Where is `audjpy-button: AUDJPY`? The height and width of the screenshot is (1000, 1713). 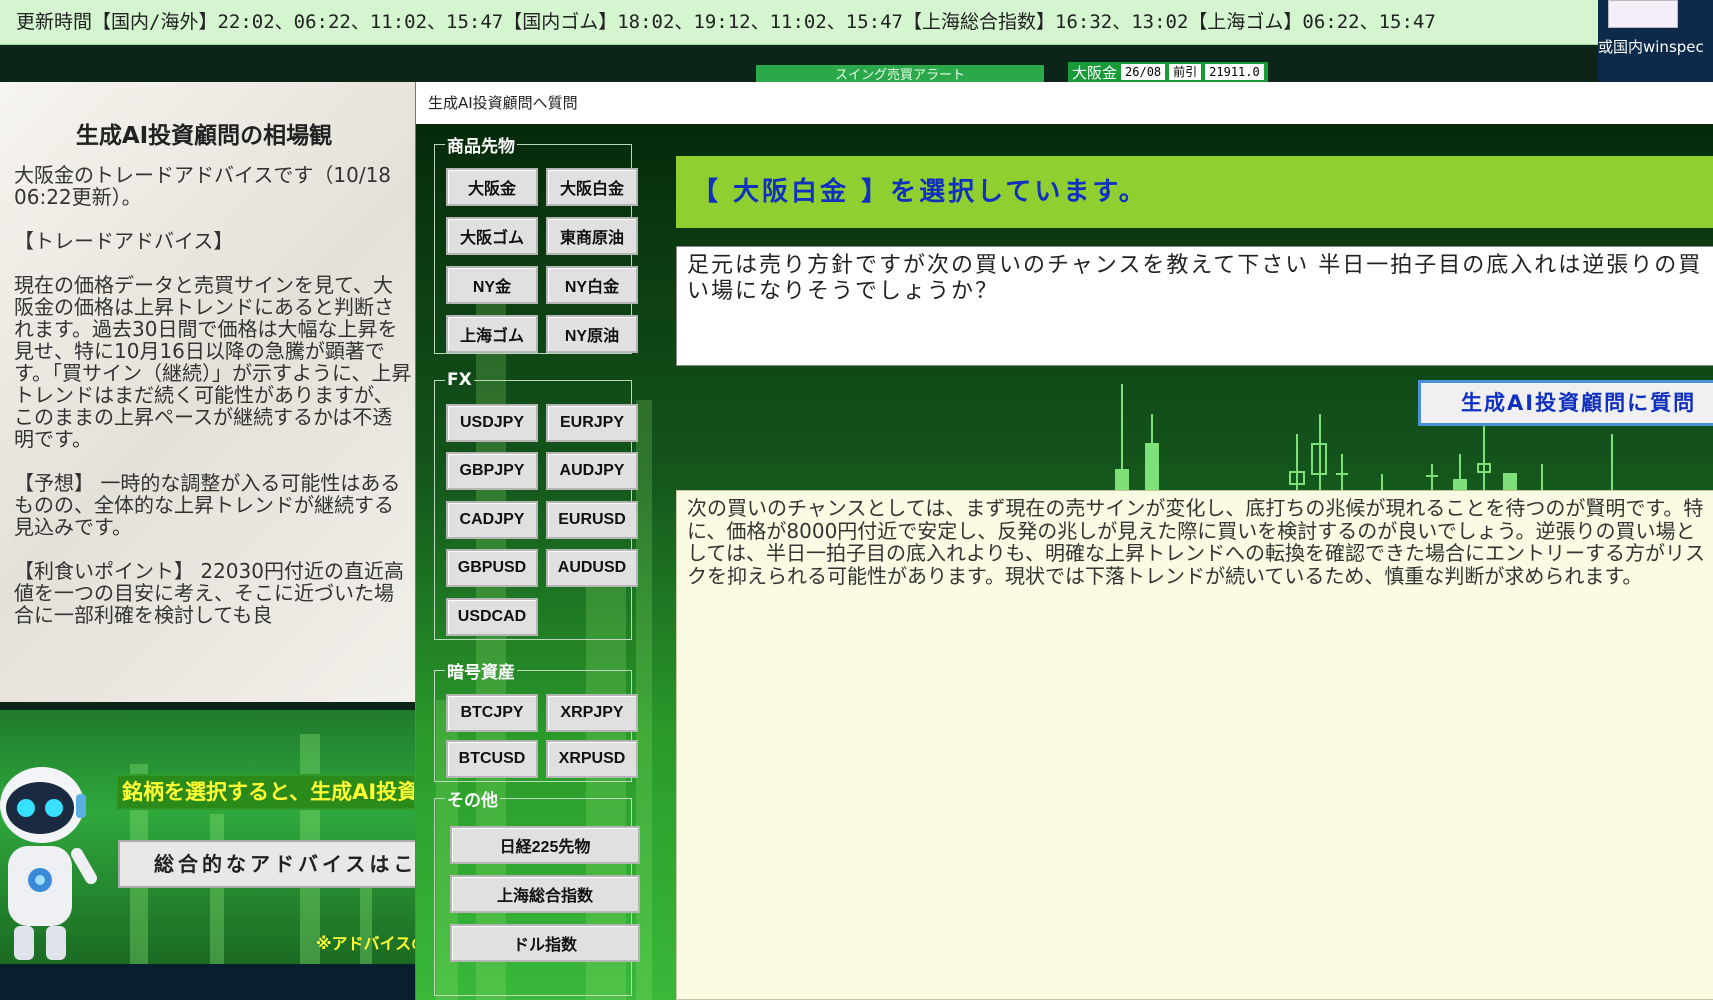 audjpy-button: AUDJPY is located at coordinates (592, 471).